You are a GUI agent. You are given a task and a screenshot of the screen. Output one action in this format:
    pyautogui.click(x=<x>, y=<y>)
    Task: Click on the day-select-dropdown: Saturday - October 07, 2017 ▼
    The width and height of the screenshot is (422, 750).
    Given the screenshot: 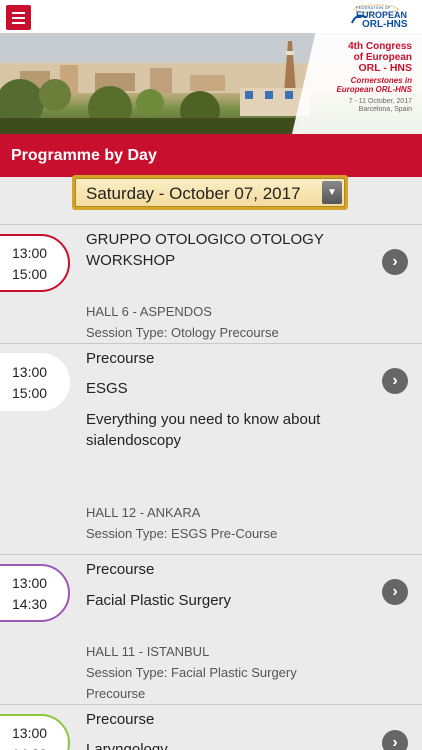 What is the action you would take?
    pyautogui.click(x=210, y=192)
    